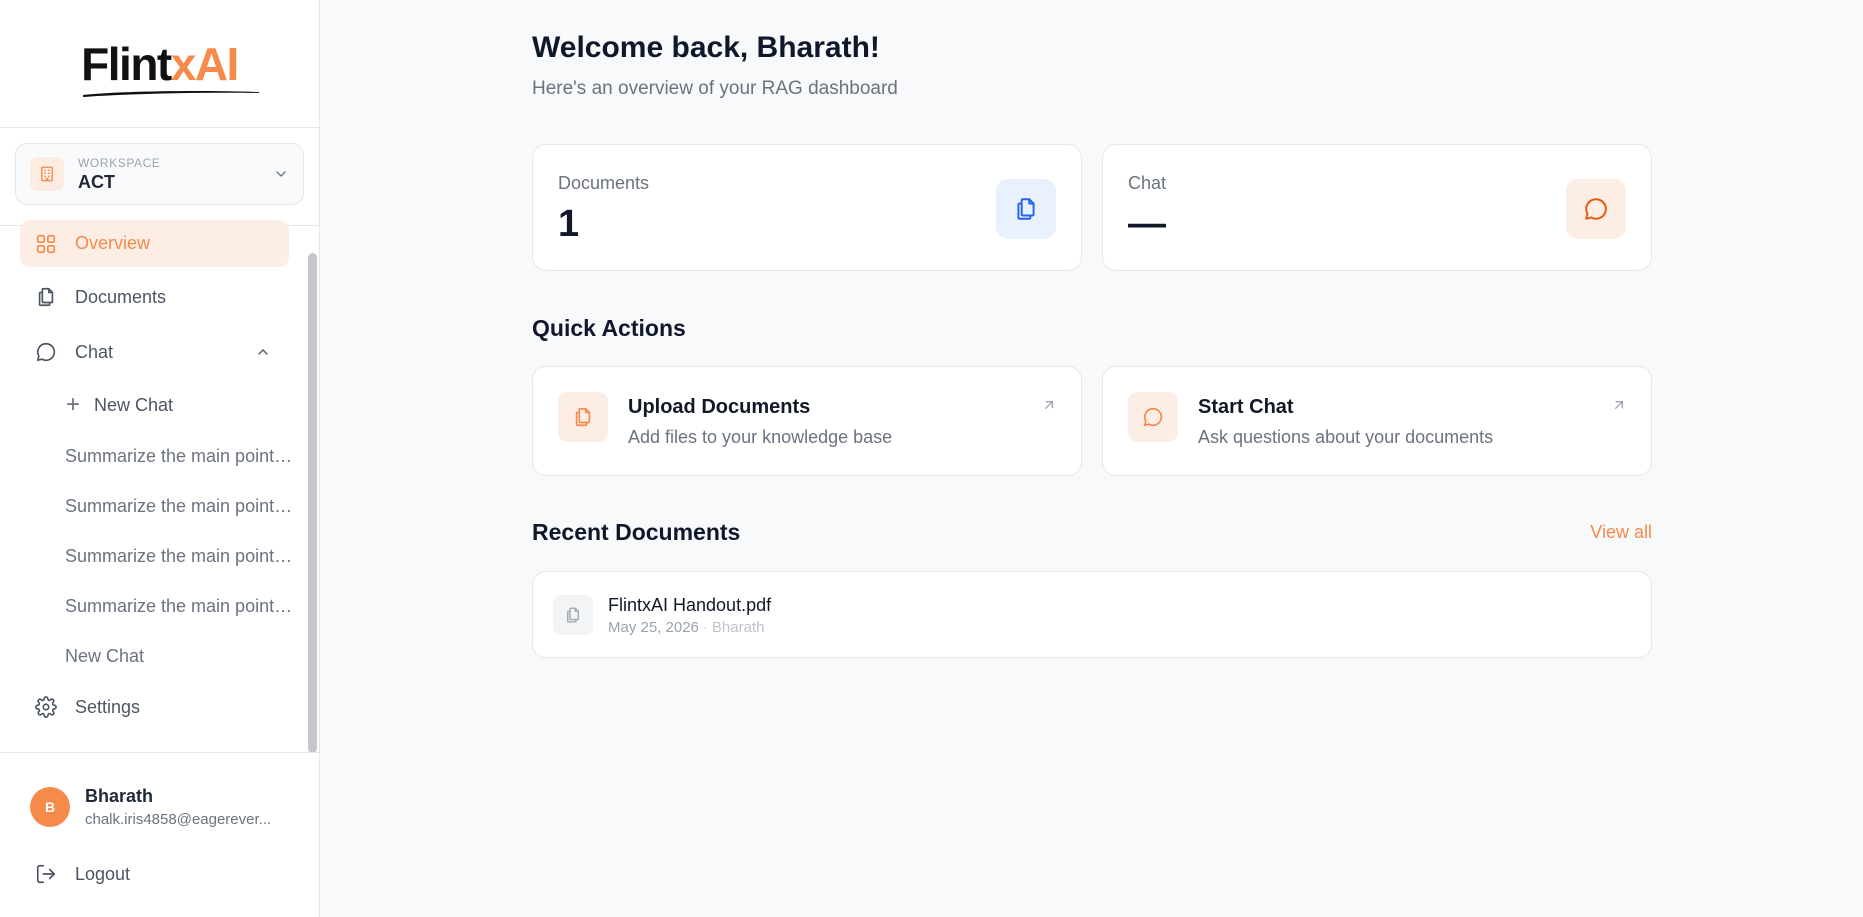  Describe the element at coordinates (760, 437) in the screenshot. I see `action-description: Add files to your knowledge base` at that location.